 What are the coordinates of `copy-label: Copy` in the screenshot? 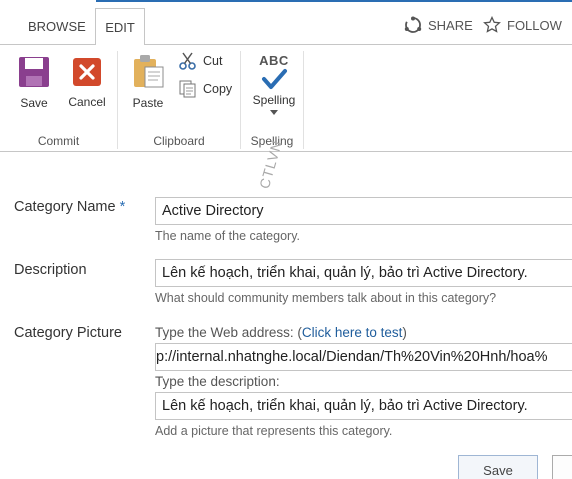 It's located at (218, 89).